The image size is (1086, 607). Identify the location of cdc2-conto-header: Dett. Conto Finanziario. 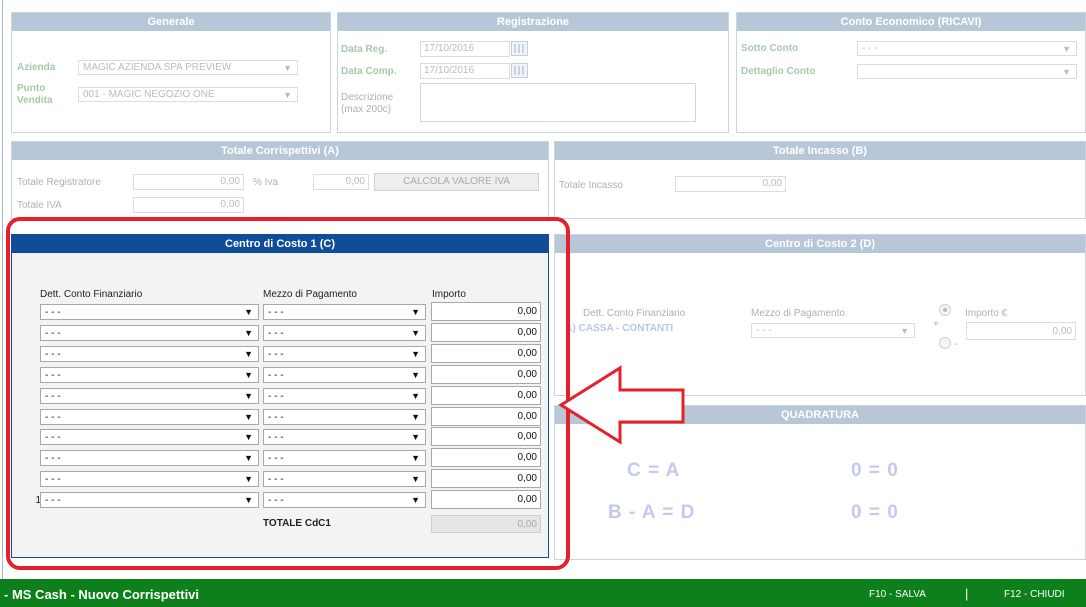
(634, 313).